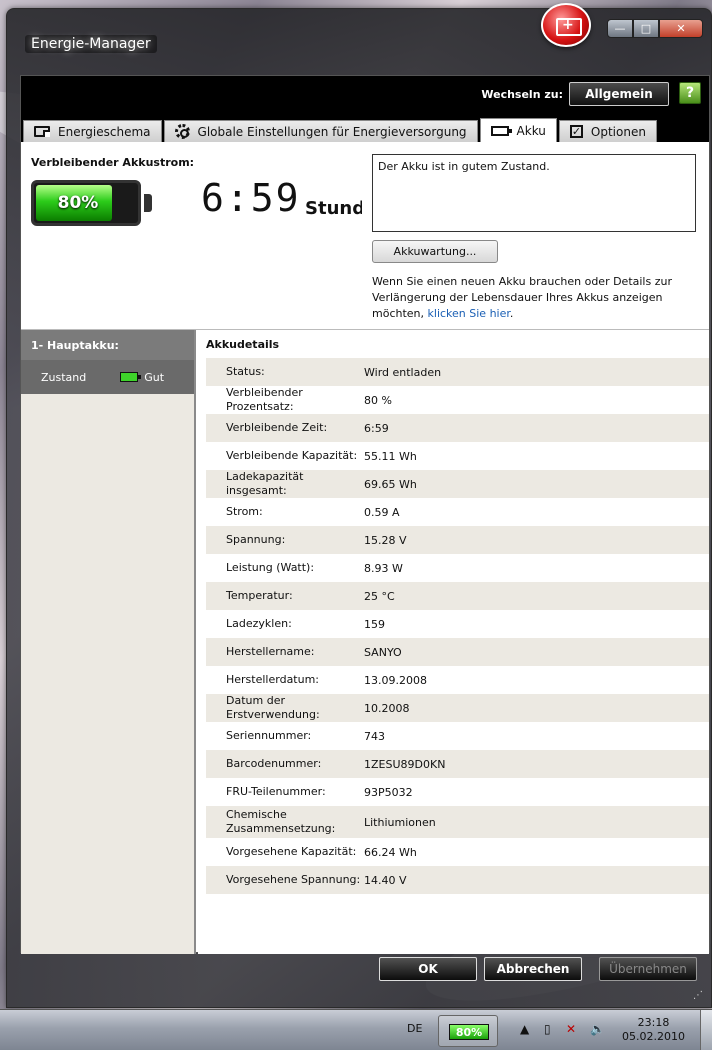 This screenshot has width=712, height=1050. I want to click on table-row: Temperatur: 25 °C, so click(457, 596).